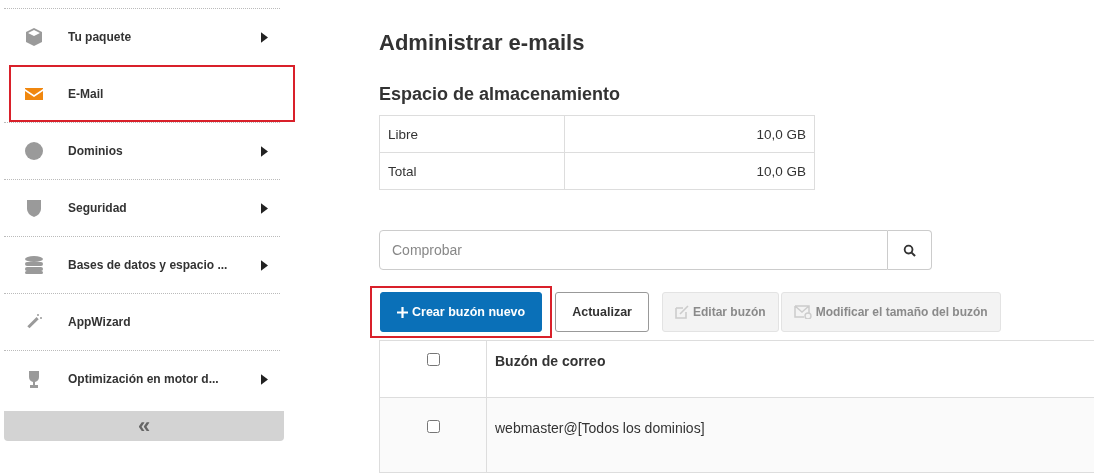  What do you see at coordinates (681, 312) in the screenshot?
I see `edit-icon` at bounding box center [681, 312].